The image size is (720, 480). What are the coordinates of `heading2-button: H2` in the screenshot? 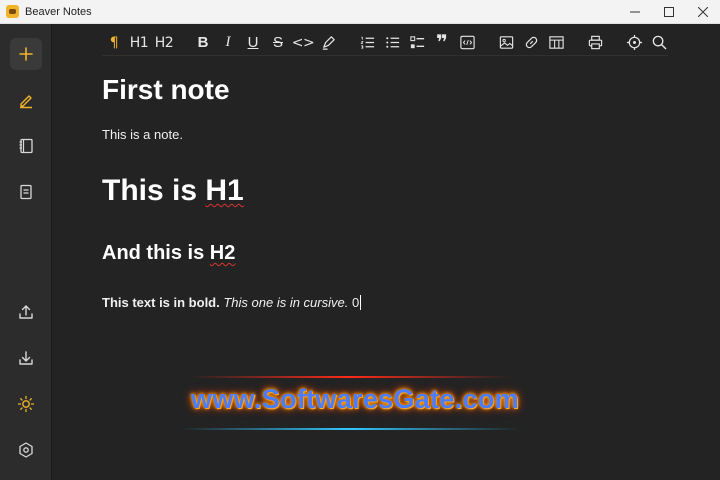 It's located at (164, 43).